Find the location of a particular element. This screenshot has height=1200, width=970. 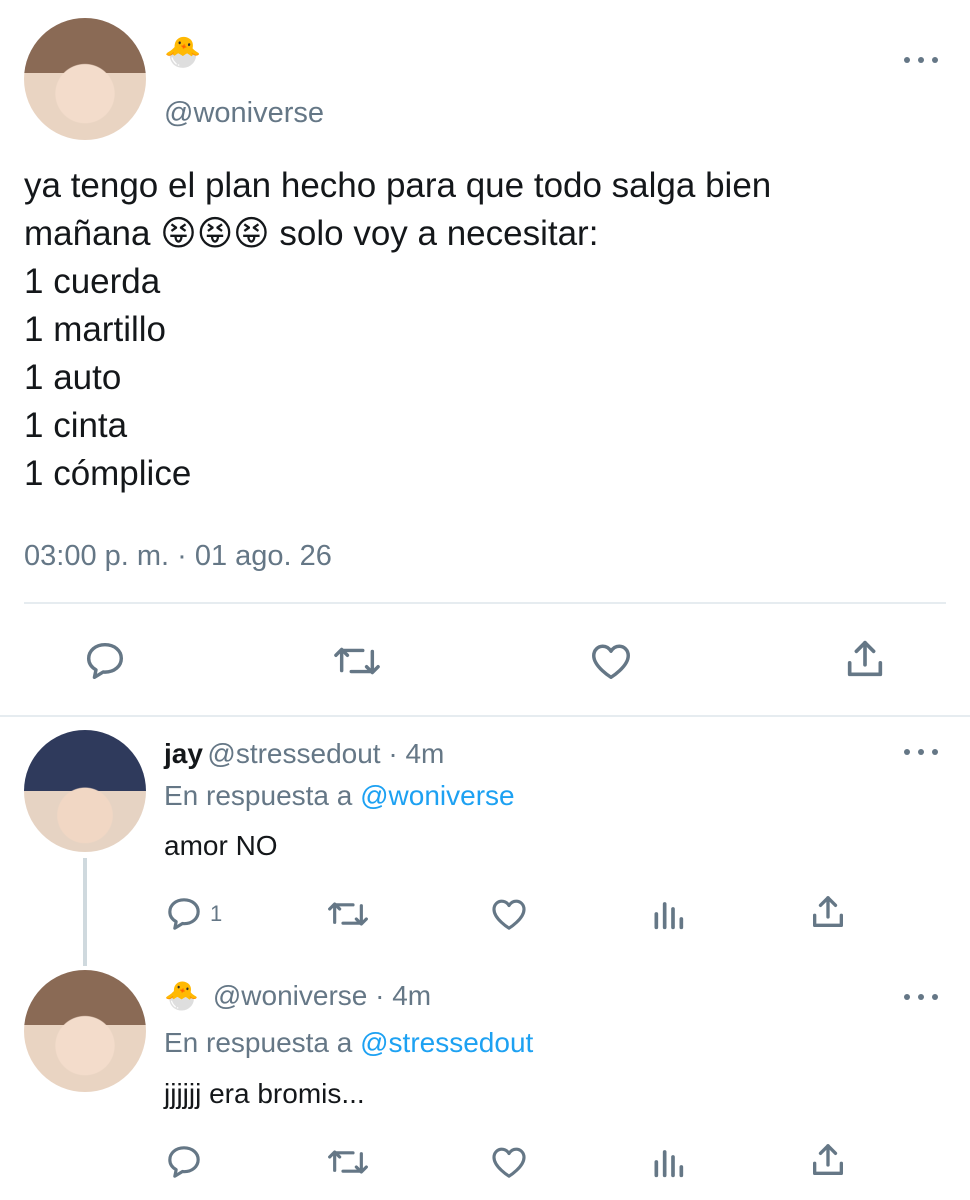

reply-1-like-button is located at coordinates (509, 914).